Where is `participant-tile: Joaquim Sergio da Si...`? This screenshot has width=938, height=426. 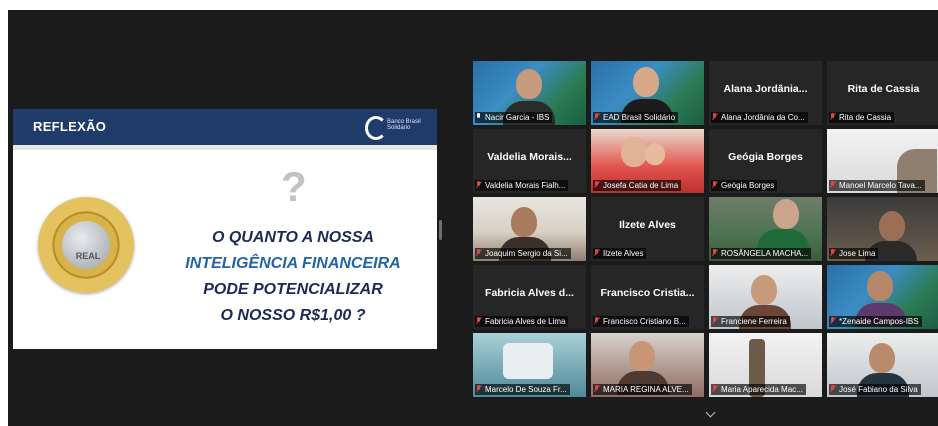 participant-tile: Joaquim Sergio da Si... is located at coordinates (529, 229).